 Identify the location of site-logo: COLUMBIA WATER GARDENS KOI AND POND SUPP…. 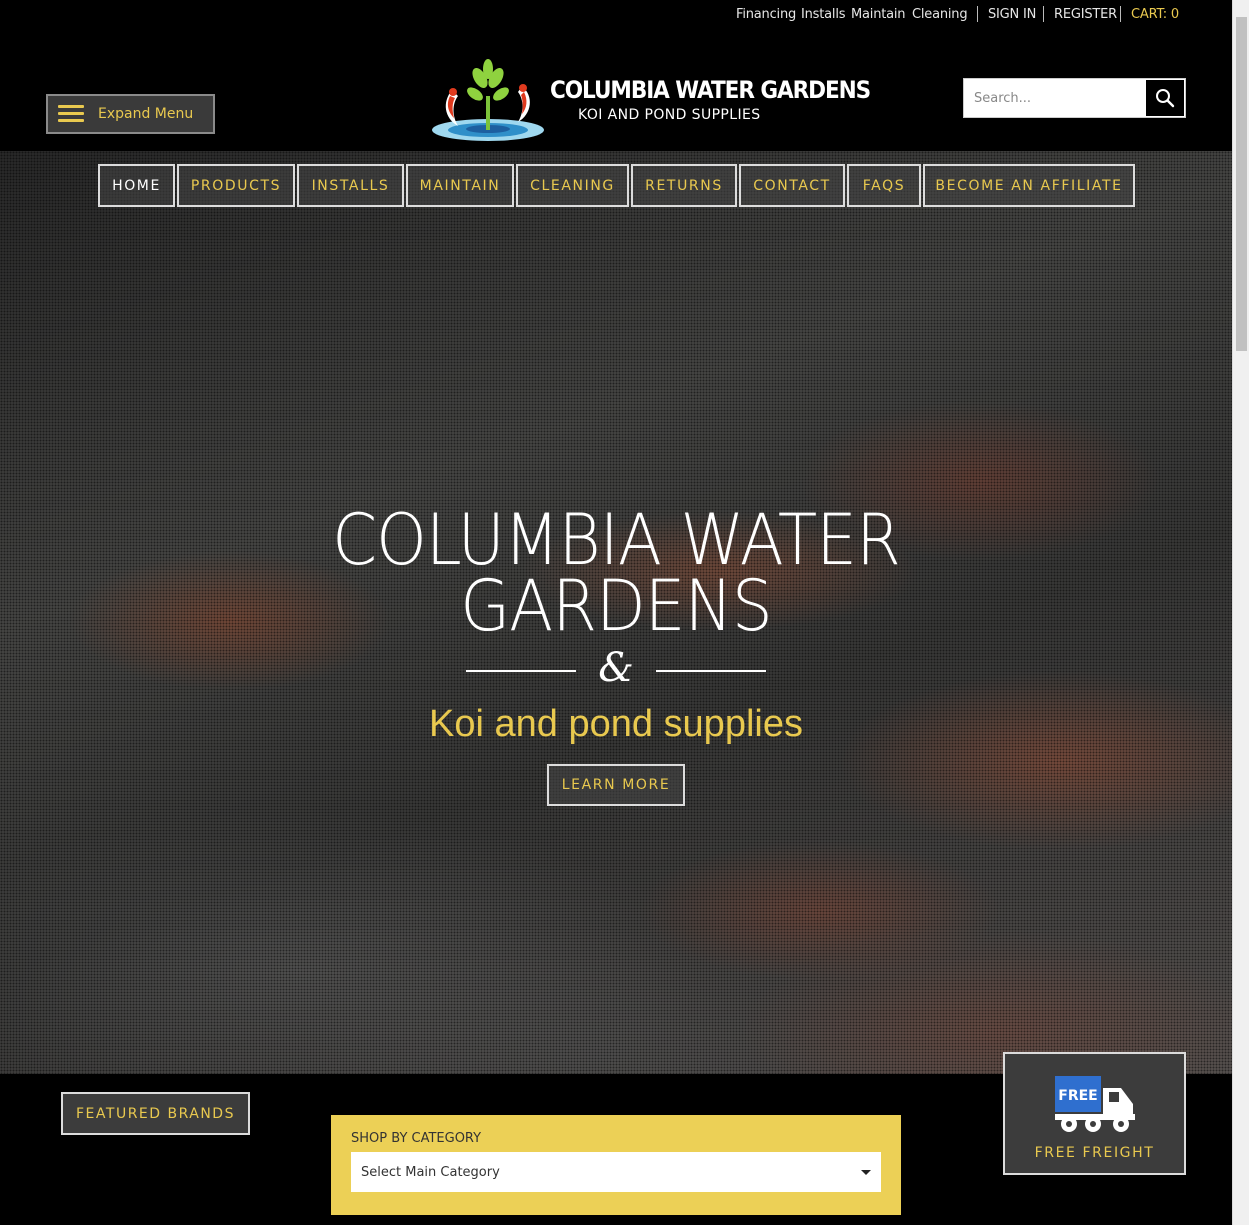
(649, 101).